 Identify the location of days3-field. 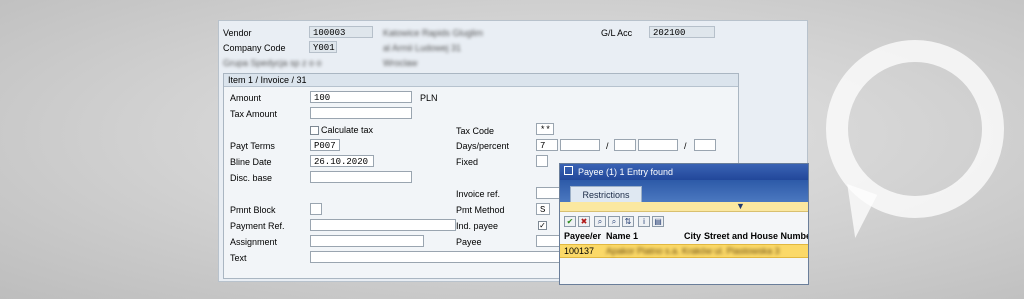
(705, 145).